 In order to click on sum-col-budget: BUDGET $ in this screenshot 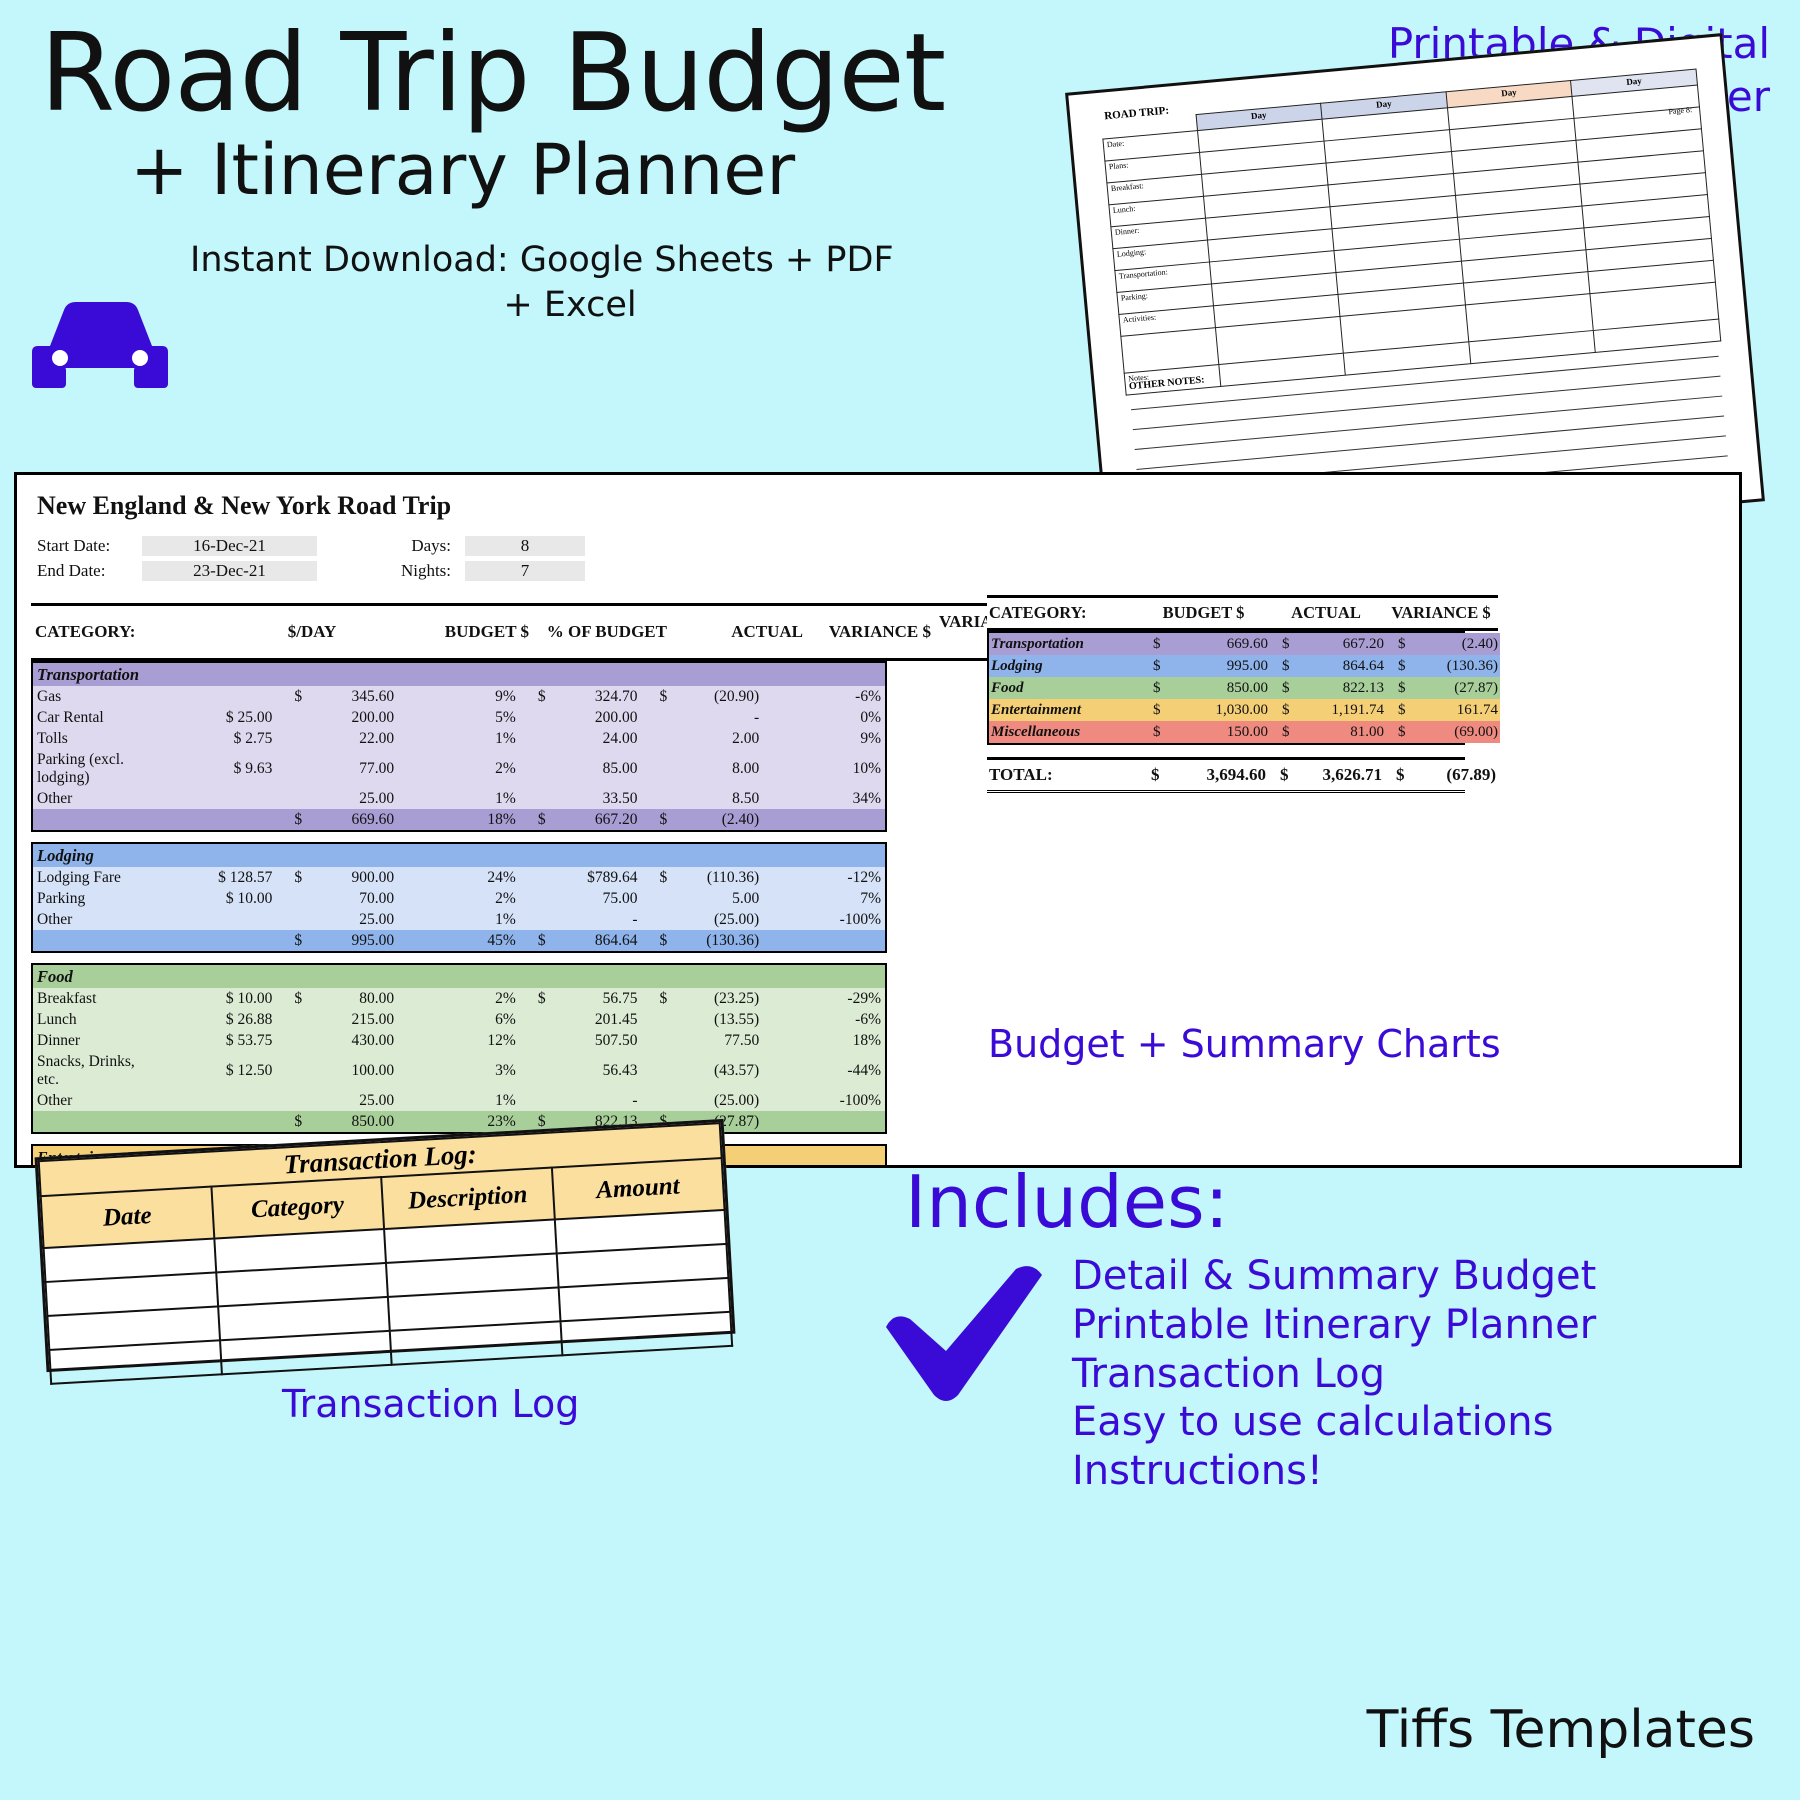, I will do `click(1203, 613)`.